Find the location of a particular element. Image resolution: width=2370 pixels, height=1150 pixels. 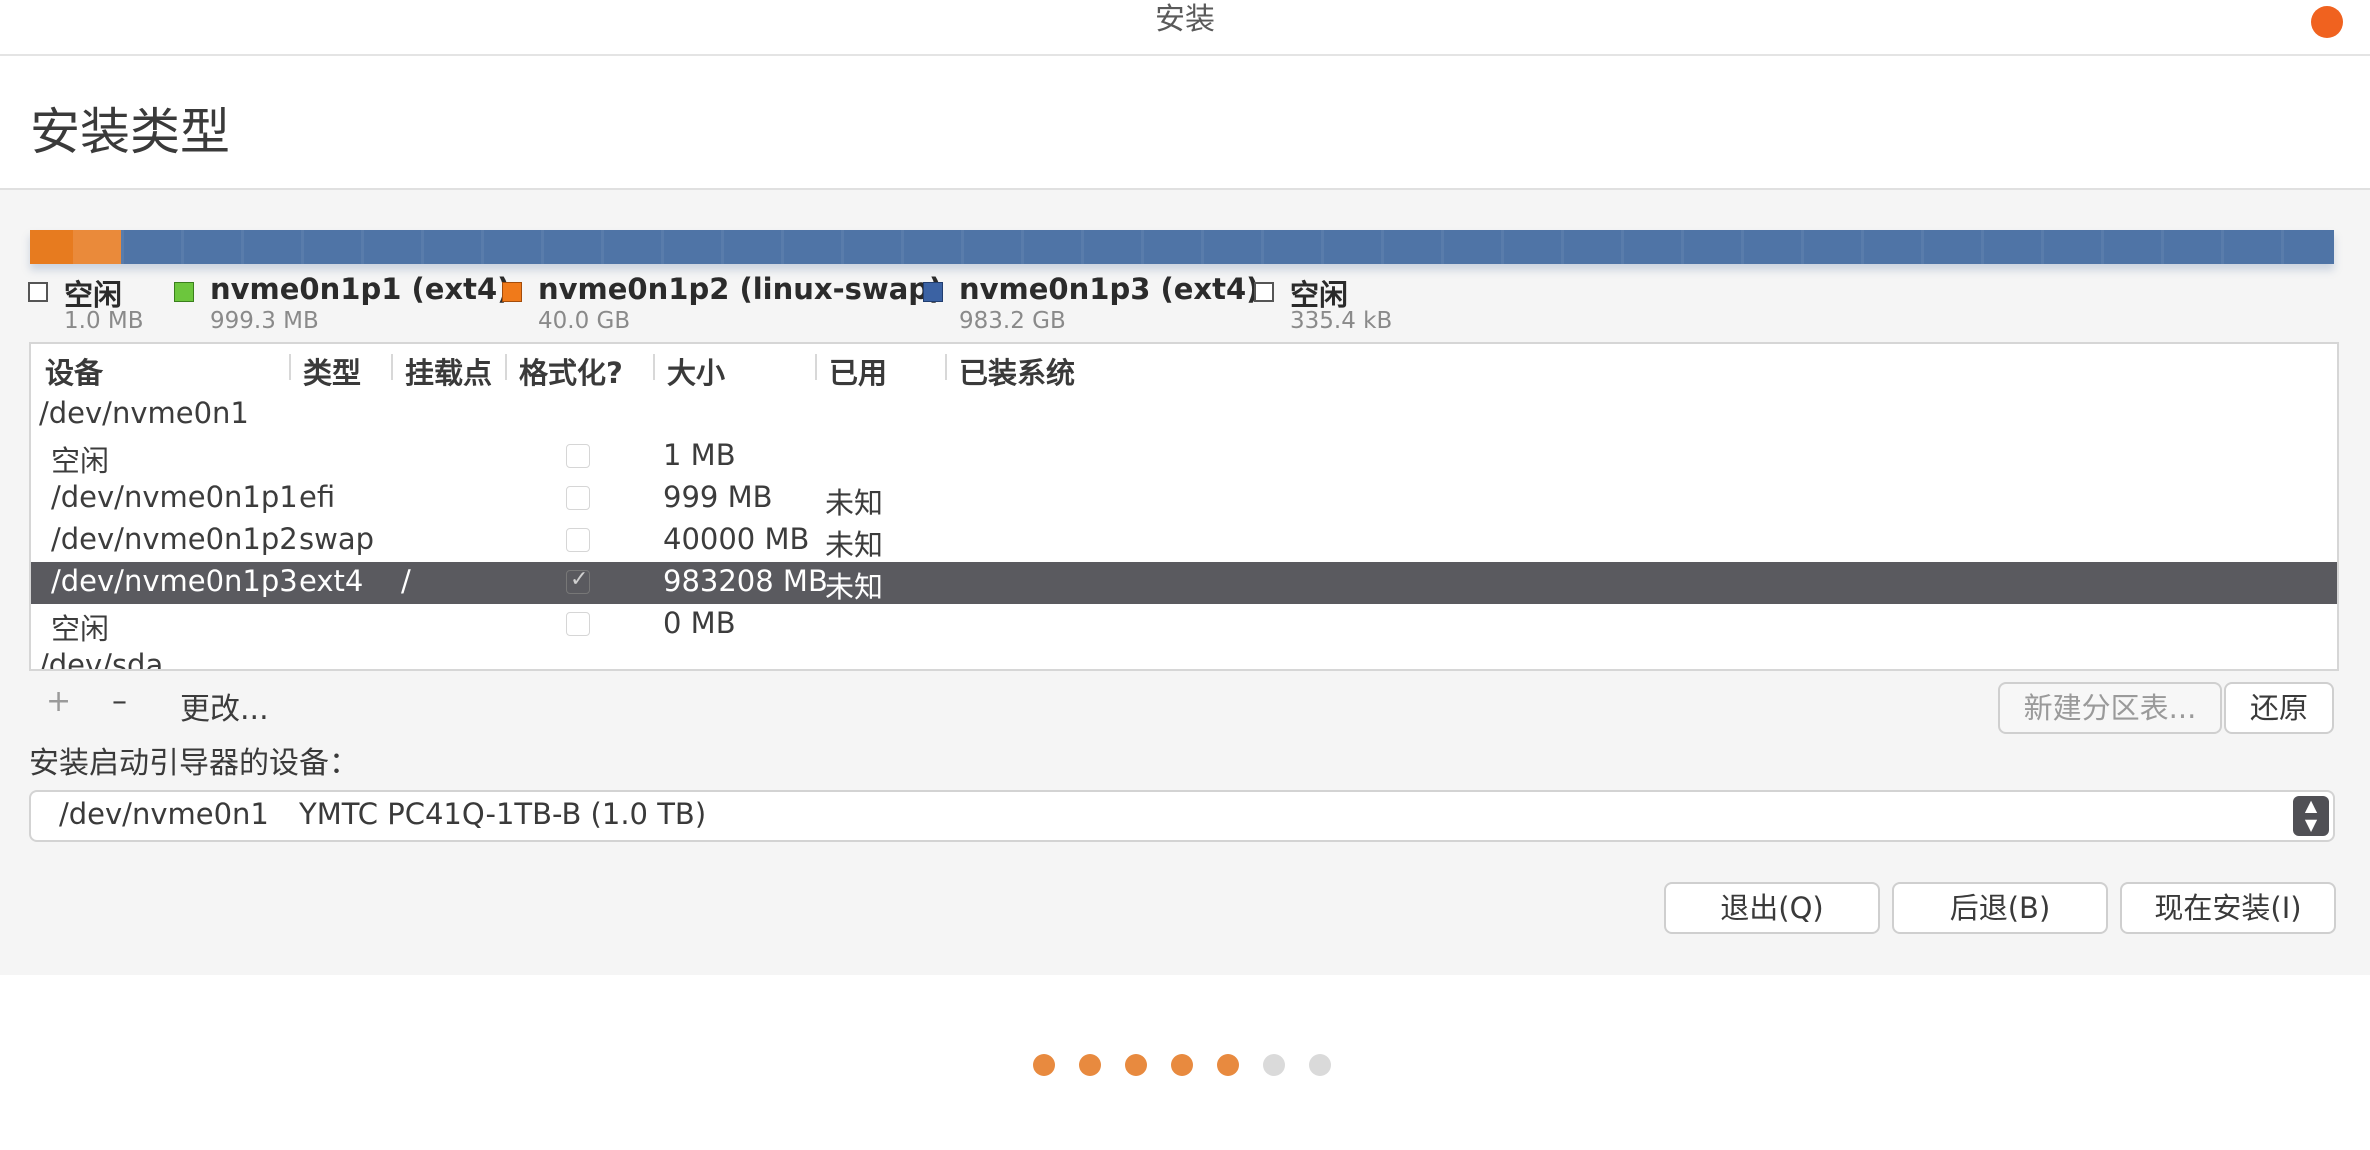

column-header-format: 格式化? is located at coordinates (571, 371).